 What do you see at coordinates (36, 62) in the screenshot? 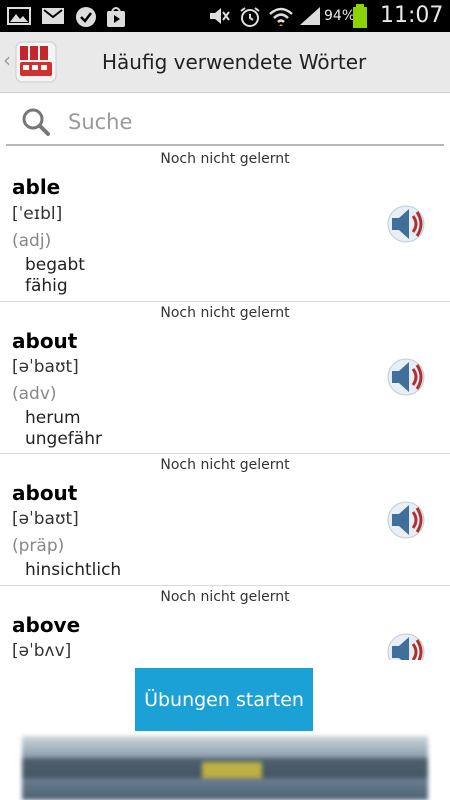
I see `app-logo` at bounding box center [36, 62].